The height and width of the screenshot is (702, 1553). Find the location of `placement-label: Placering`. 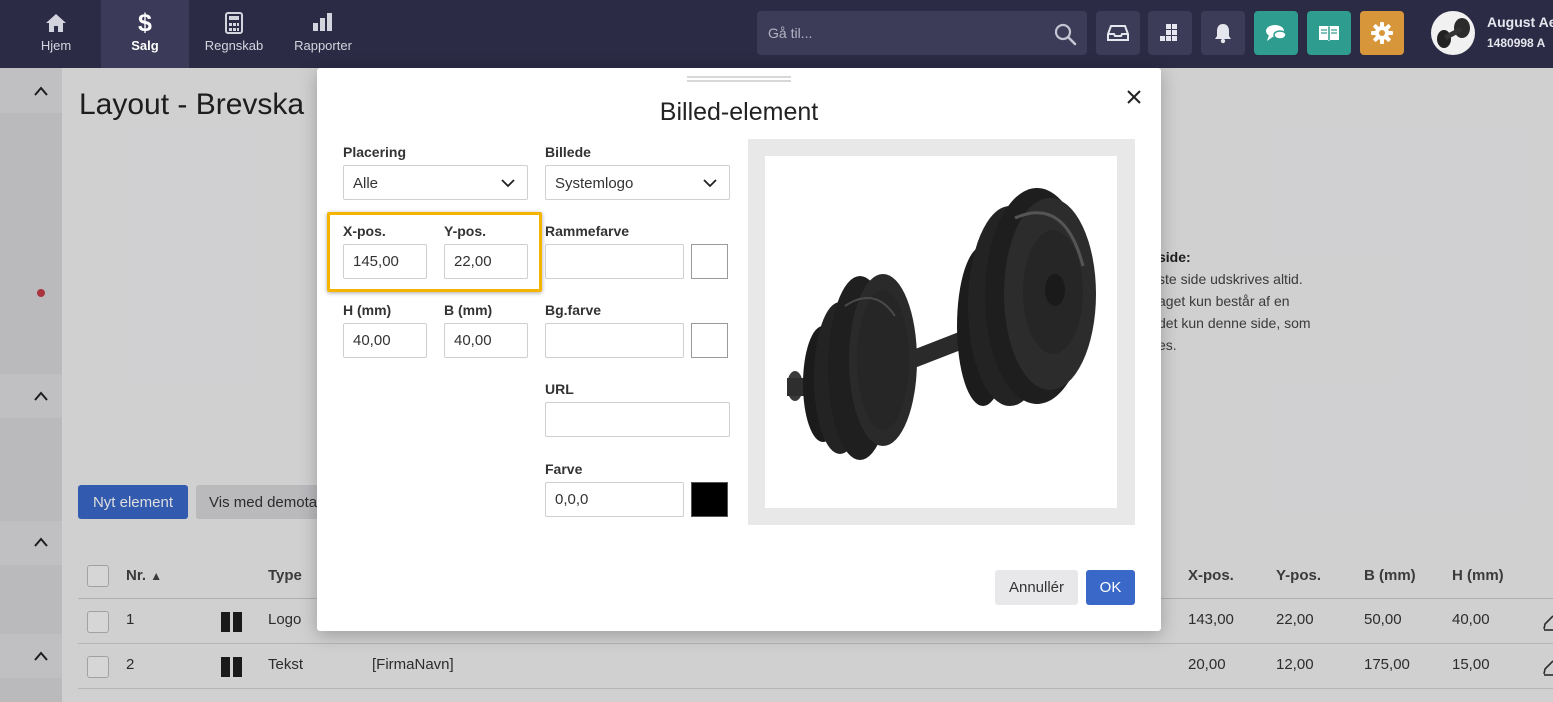

placement-label: Placering is located at coordinates (375, 152).